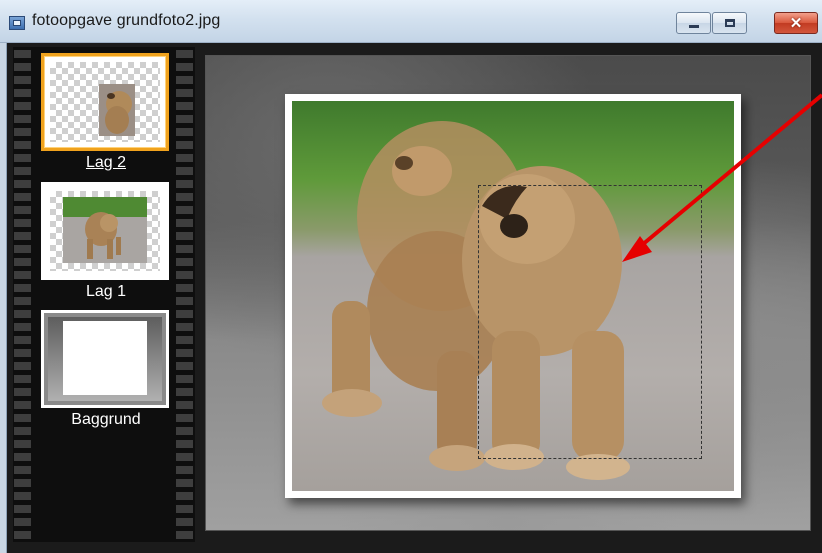 Image resolution: width=822 pixels, height=553 pixels. What do you see at coordinates (106, 419) in the screenshot?
I see `layer-label: Baggrund` at bounding box center [106, 419].